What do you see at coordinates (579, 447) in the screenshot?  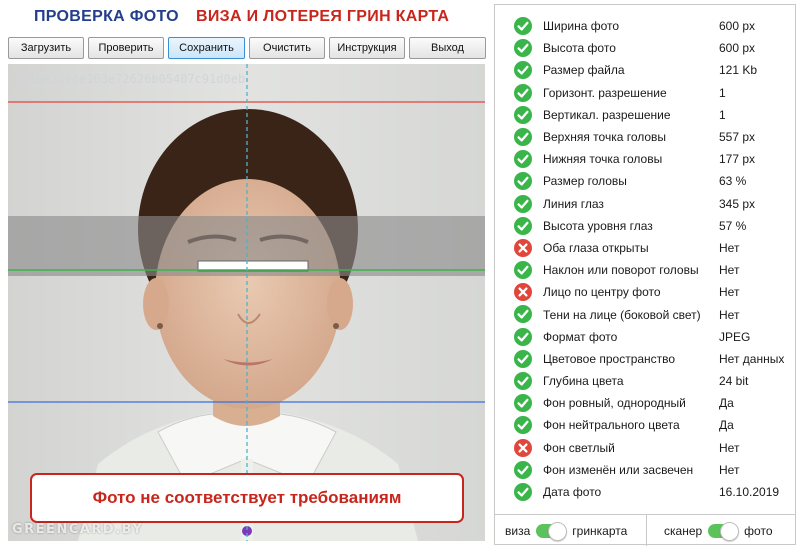 I see `check-label: Фон светлый` at bounding box center [579, 447].